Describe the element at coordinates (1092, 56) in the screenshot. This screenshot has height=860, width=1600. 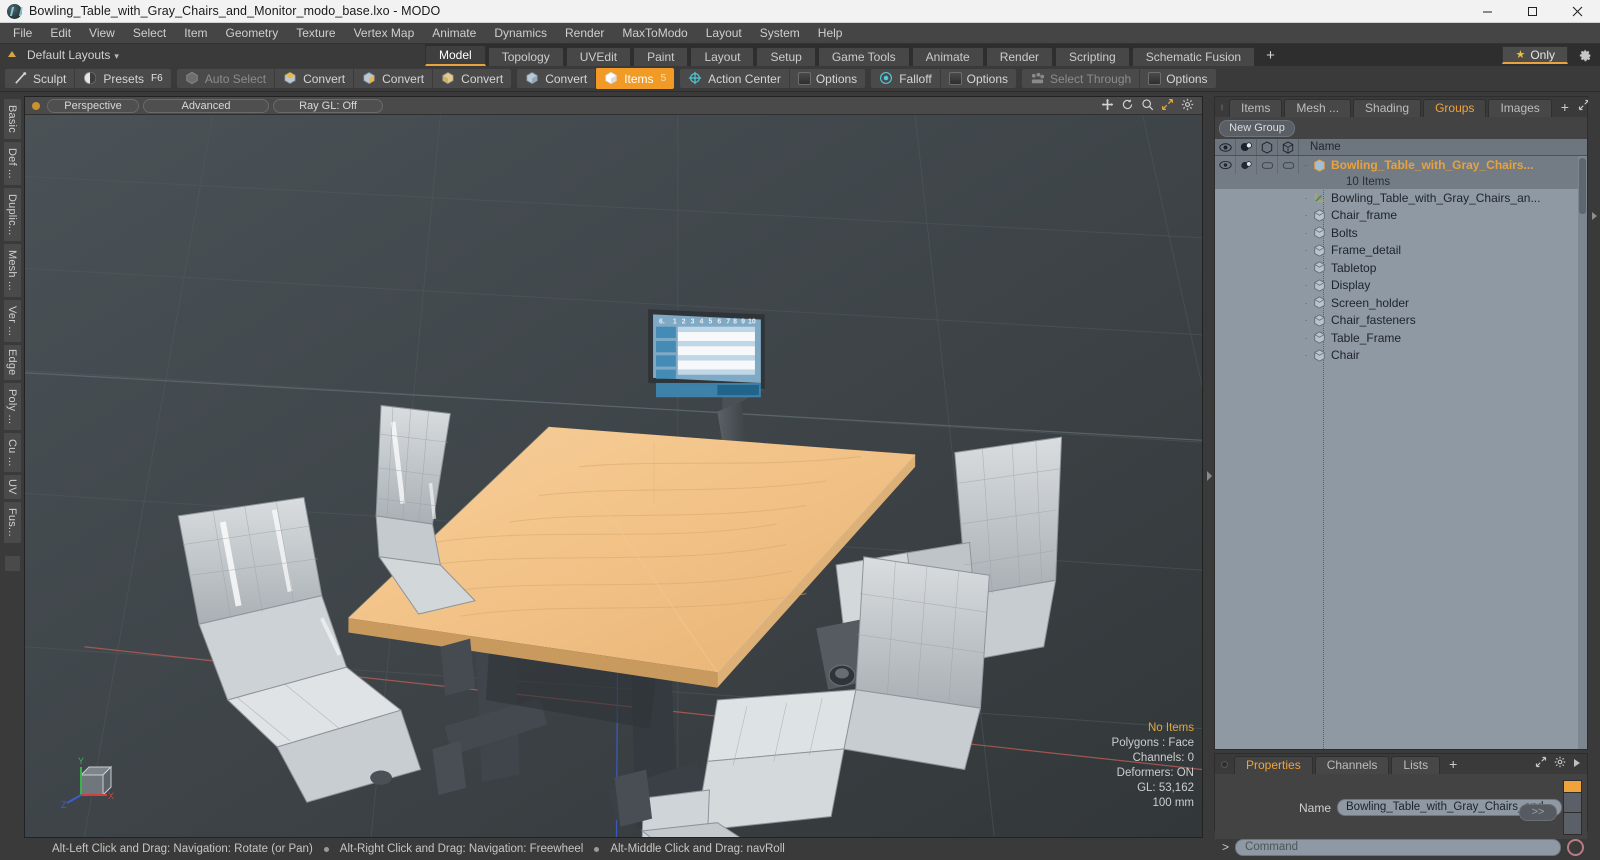
I see `tab-scripting: Scripting` at that location.